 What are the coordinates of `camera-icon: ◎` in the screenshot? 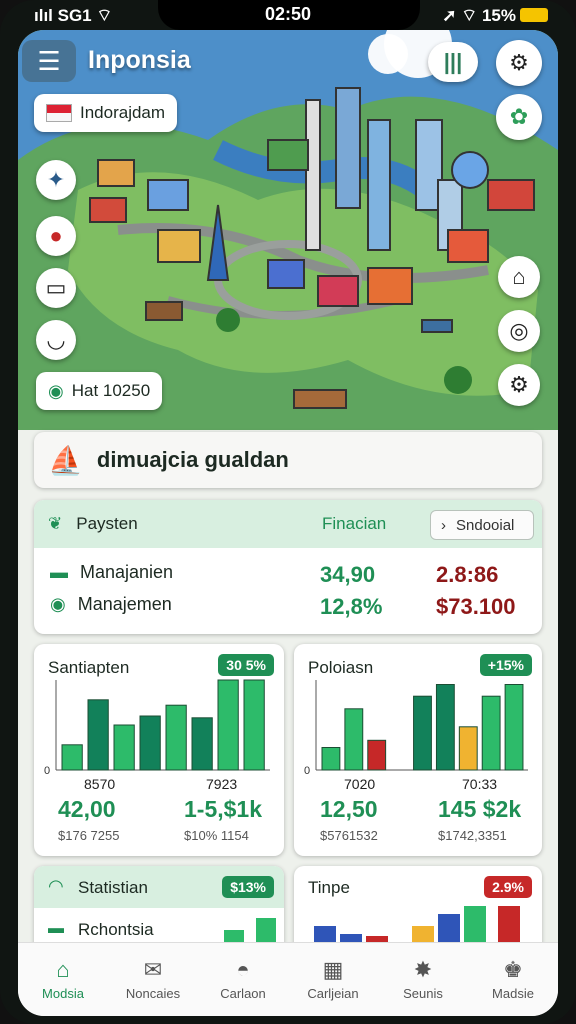 It's located at (519, 330).